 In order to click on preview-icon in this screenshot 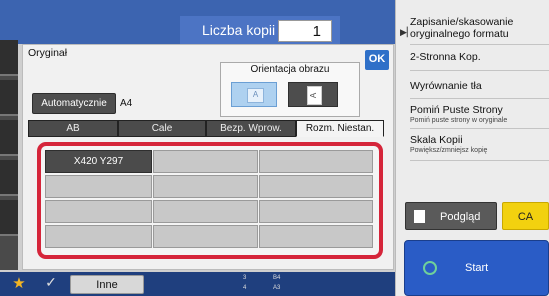, I will do `click(419, 216)`.